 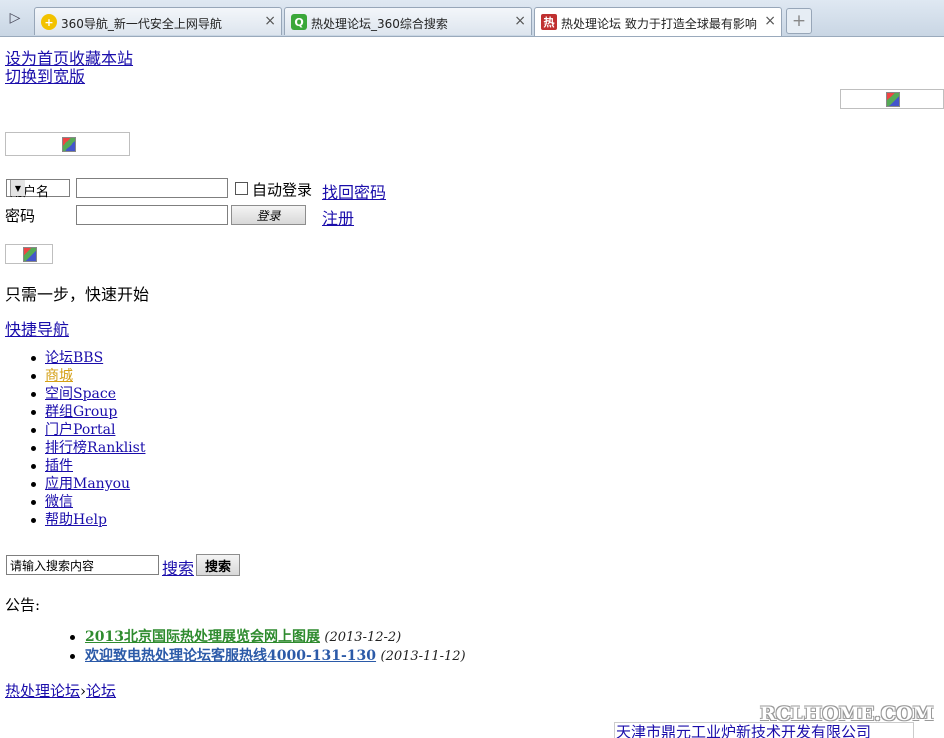 What do you see at coordinates (95, 448) in the screenshot?
I see `nav-link-ranklist: 排行榜Ranklist` at bounding box center [95, 448].